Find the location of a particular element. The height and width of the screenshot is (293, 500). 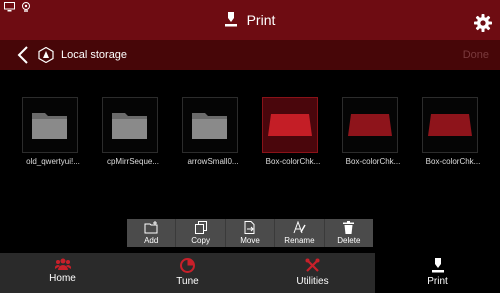

delete-label: Delete is located at coordinates (349, 240).